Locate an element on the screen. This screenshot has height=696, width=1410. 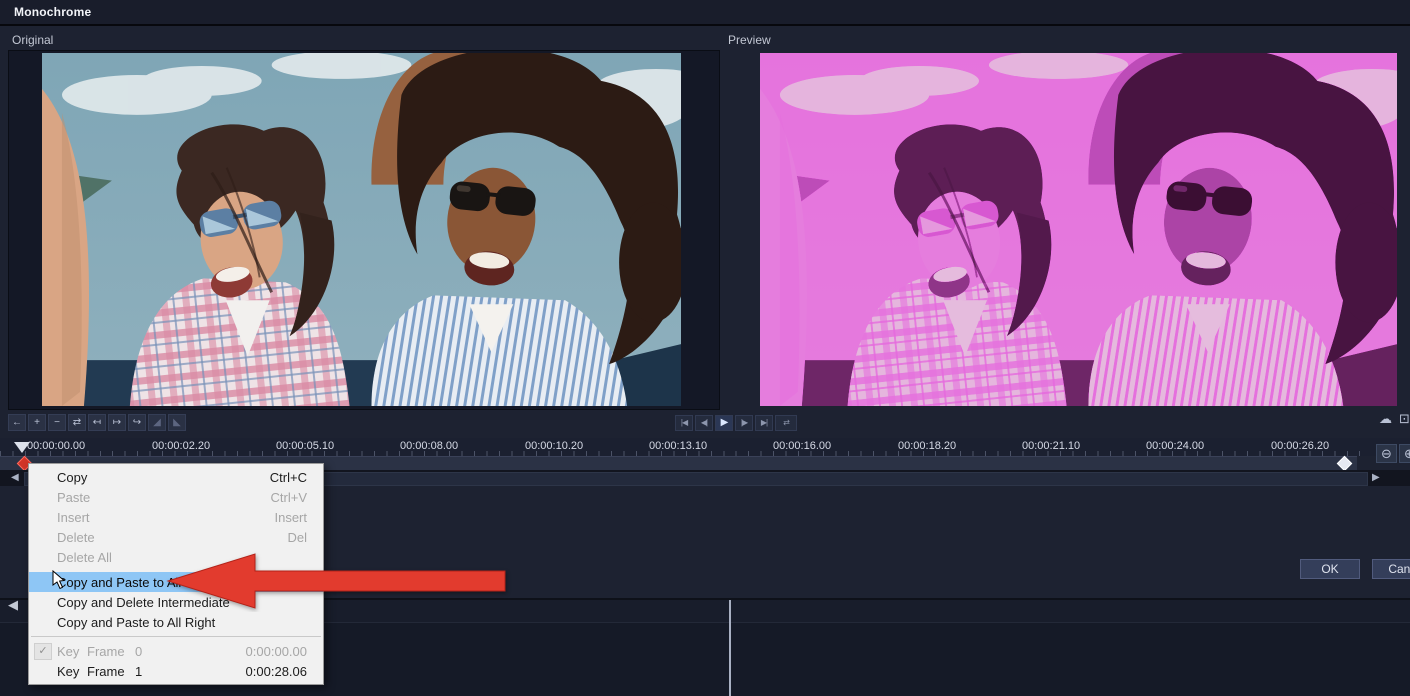
menu-label: Copy and Paste to All is located at coordinates (119, 582).